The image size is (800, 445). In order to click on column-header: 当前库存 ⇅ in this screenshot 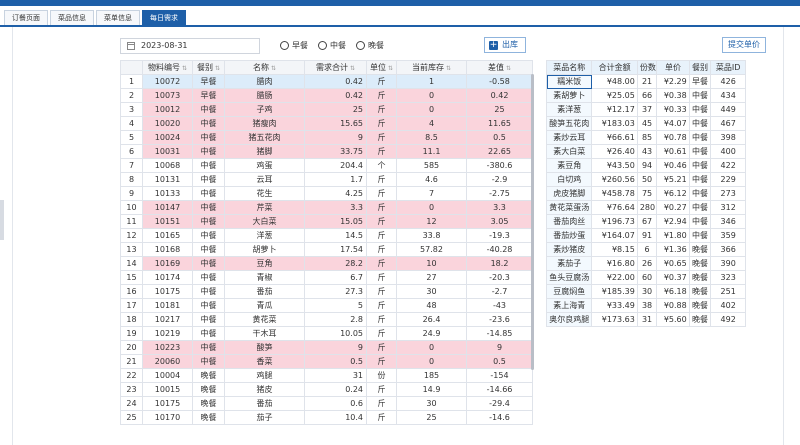, I will do `click(431, 67)`.